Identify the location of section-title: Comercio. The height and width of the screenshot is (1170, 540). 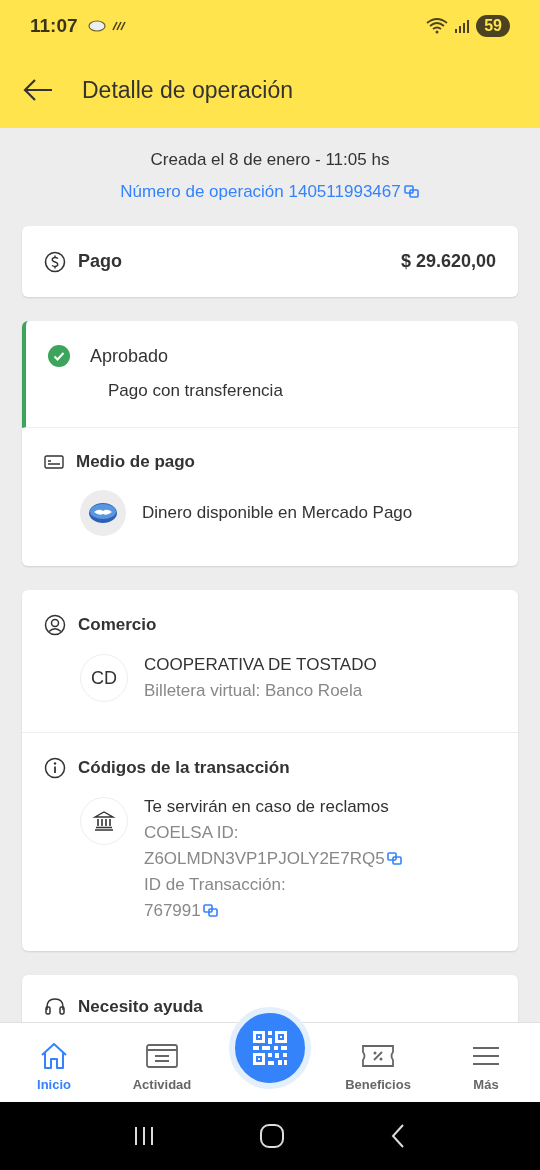
(117, 625).